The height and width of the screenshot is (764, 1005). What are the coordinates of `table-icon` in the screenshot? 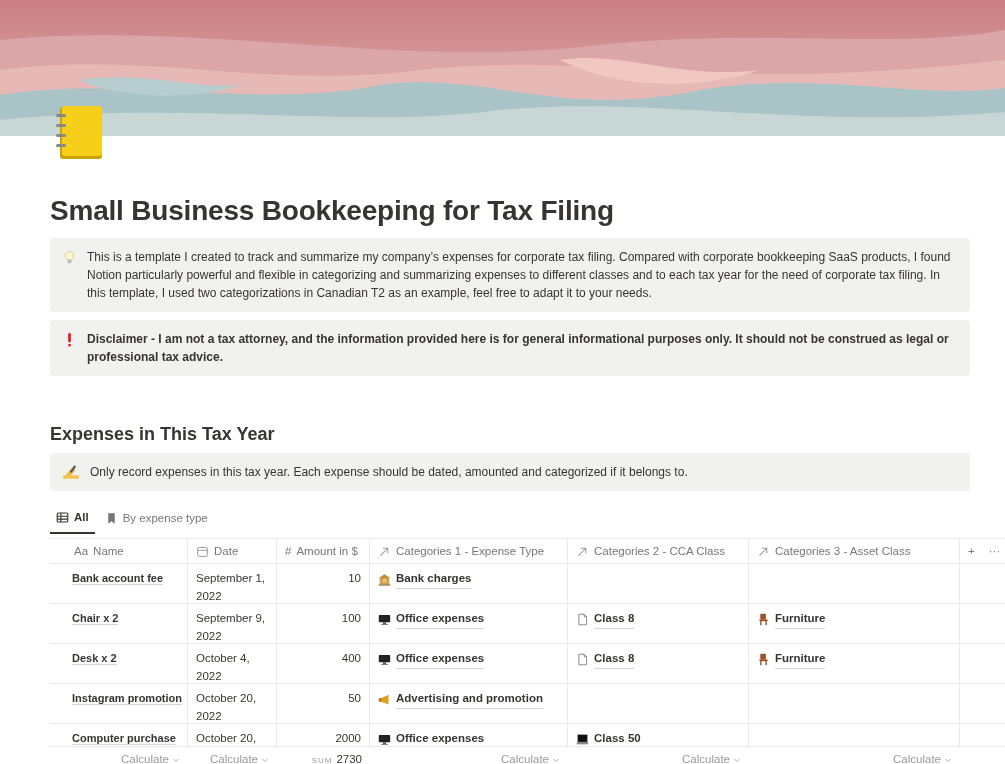 It's located at (62, 518).